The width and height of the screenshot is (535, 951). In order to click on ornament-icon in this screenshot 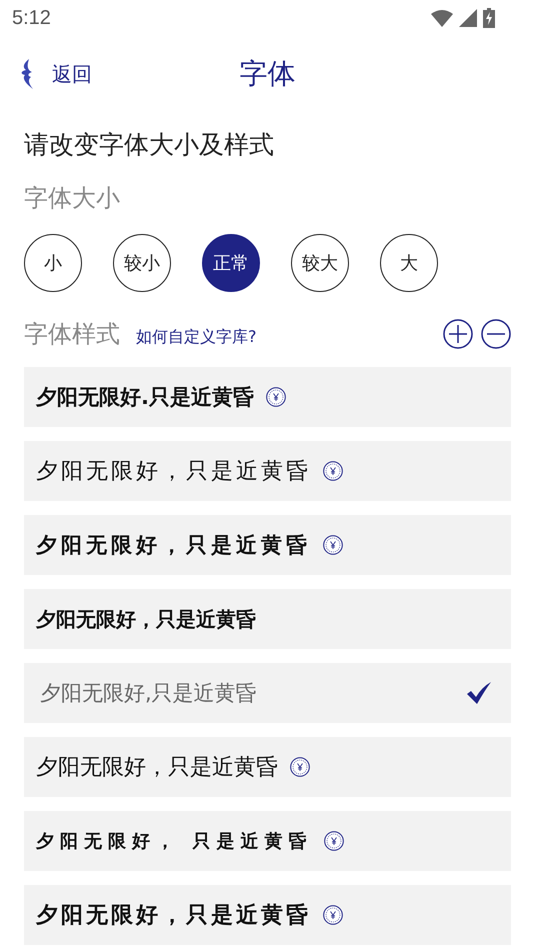, I will do `click(28, 74)`.